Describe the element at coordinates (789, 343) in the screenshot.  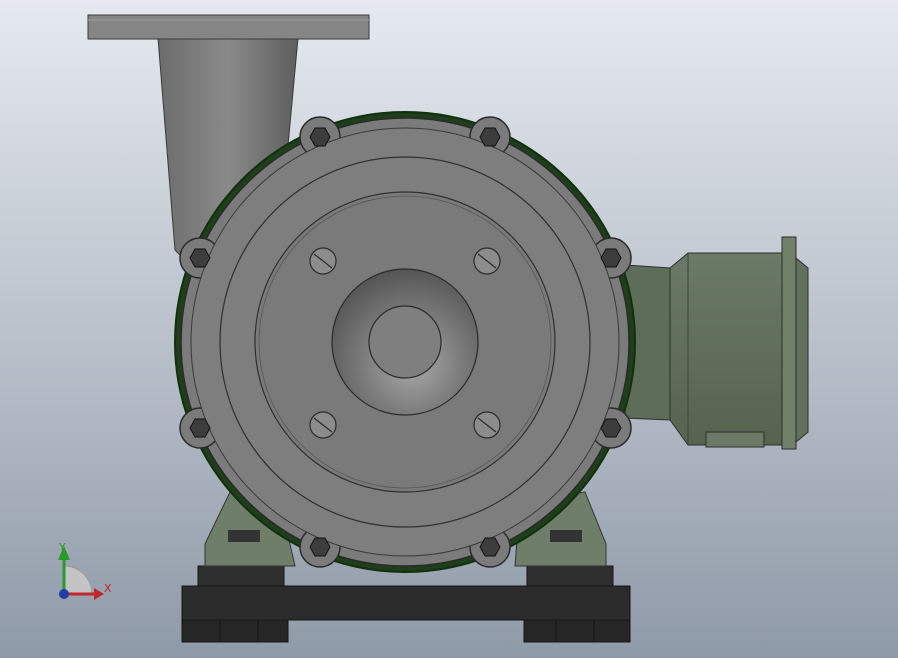
I see `motor-end-flange` at that location.